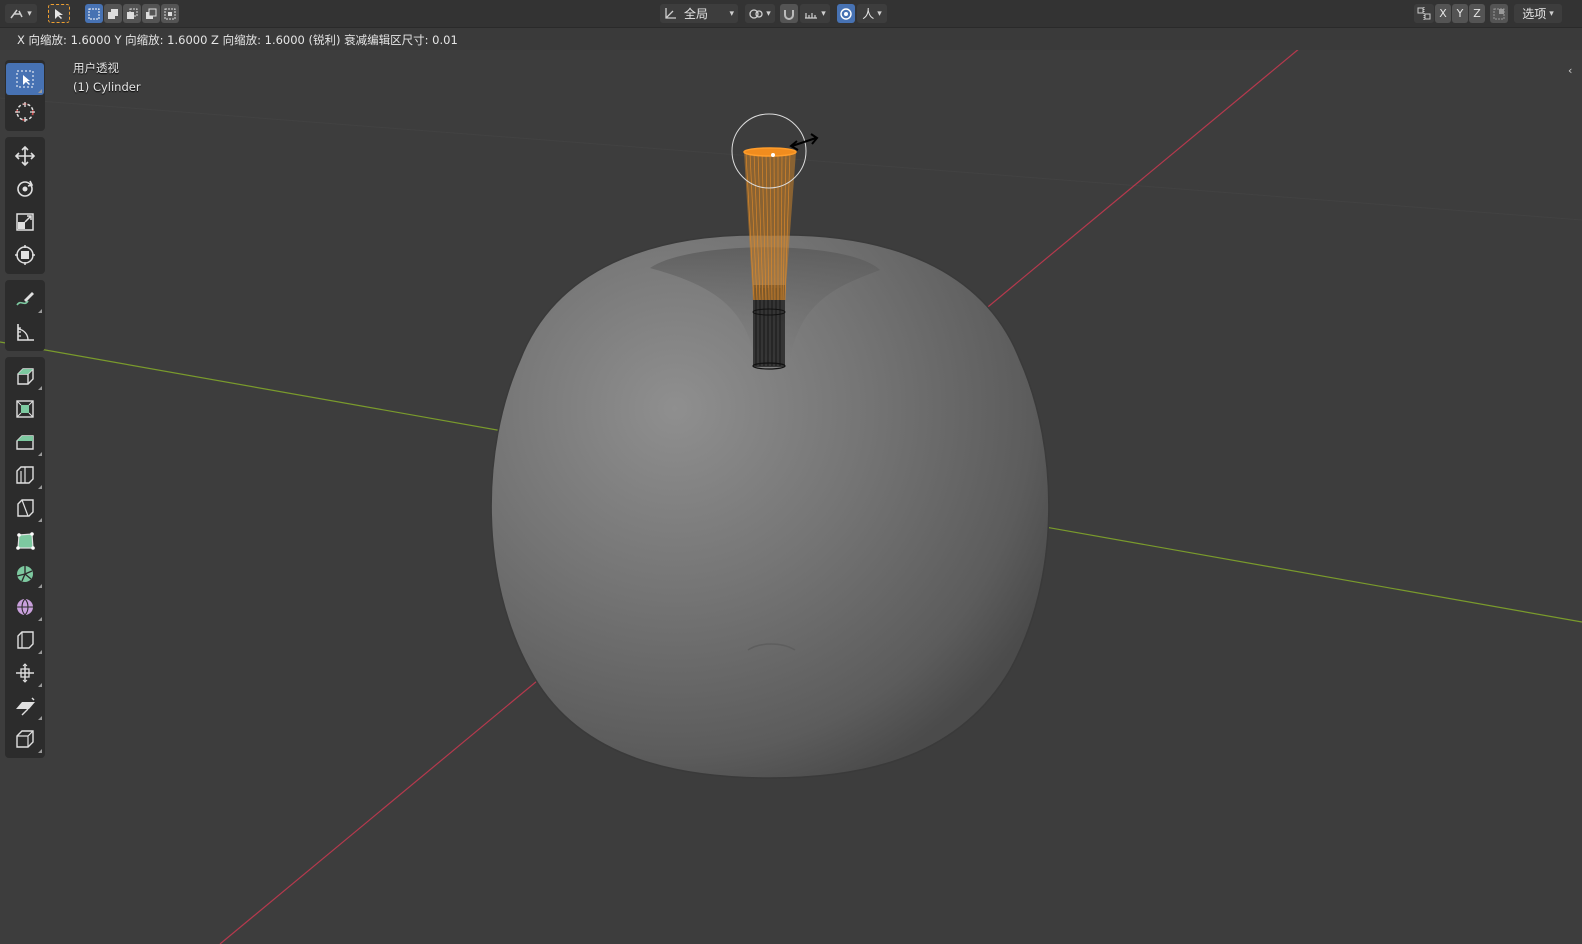 Image resolution: width=1582 pixels, height=944 pixels. I want to click on loop-cut-tool, so click(25, 475).